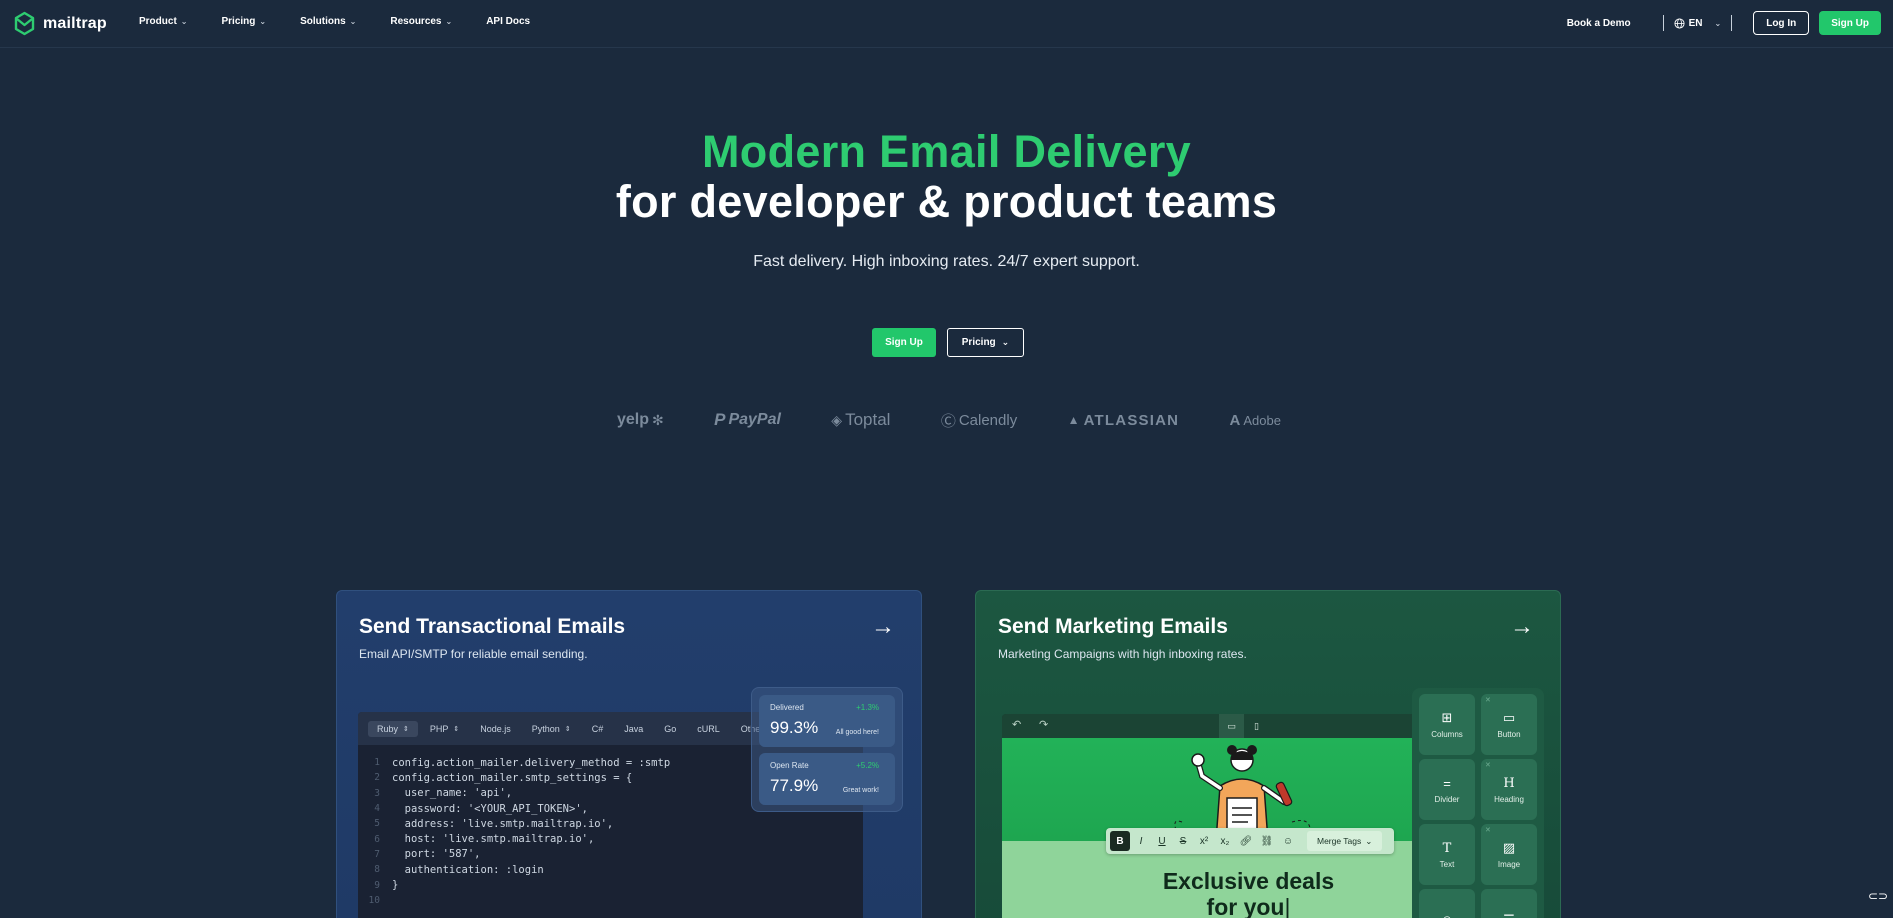  I want to click on block-heading: ✕ H Heading, so click(1509, 789).